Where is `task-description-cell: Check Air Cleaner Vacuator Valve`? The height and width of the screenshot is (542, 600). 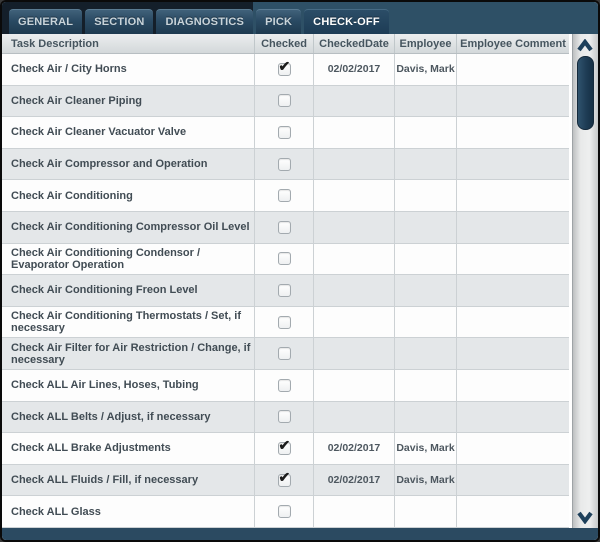
task-description-cell: Check Air Cleaner Vacuator Valve is located at coordinates (128, 132).